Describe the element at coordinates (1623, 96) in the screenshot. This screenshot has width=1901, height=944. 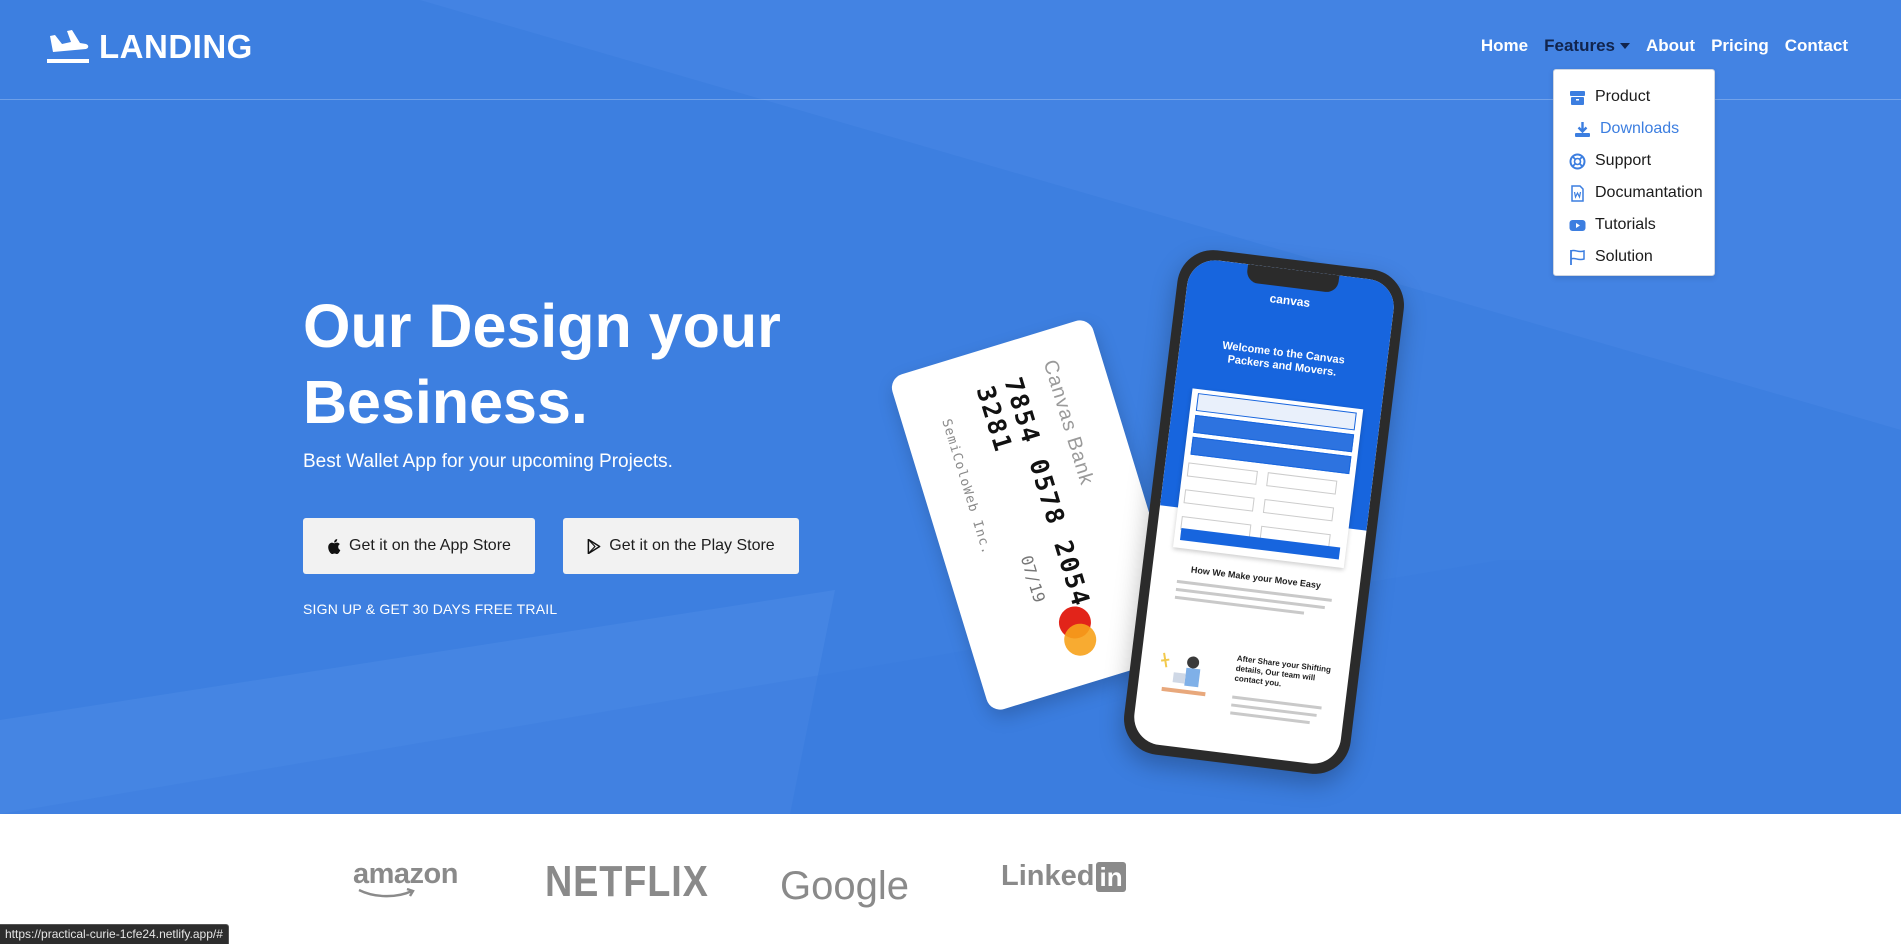
I see `menu-item-label: Product` at that location.